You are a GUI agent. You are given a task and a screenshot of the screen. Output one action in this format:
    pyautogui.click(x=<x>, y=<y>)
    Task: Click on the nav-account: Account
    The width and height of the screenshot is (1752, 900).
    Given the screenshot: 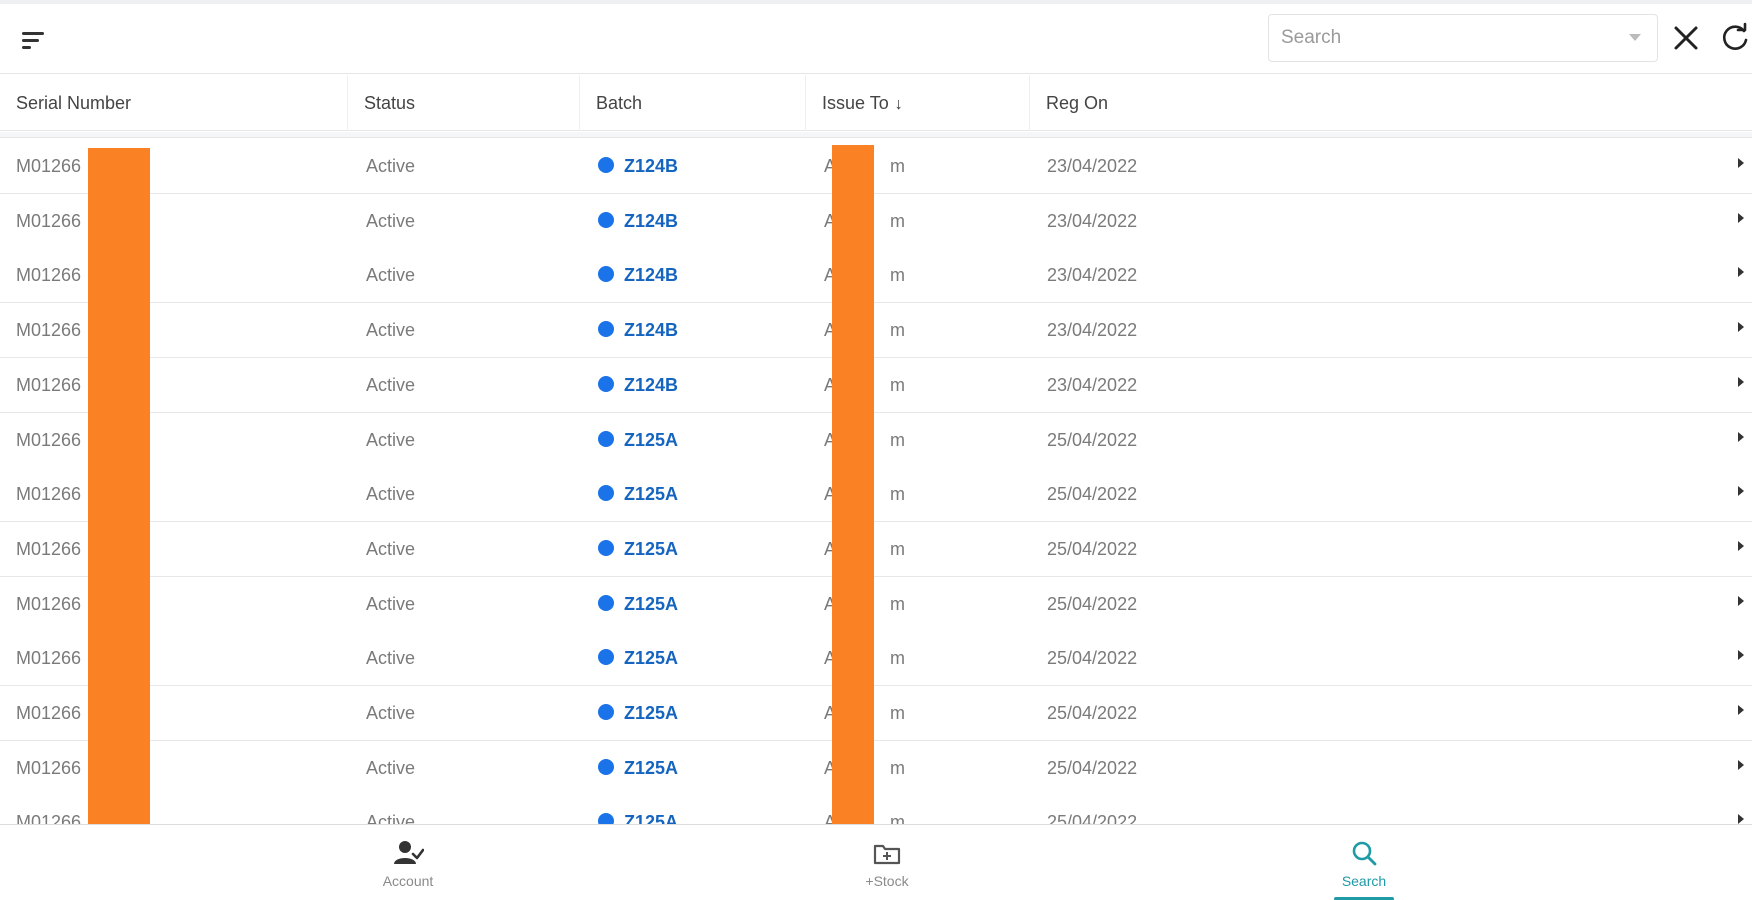 What is the action you would take?
    pyautogui.click(x=408, y=862)
    